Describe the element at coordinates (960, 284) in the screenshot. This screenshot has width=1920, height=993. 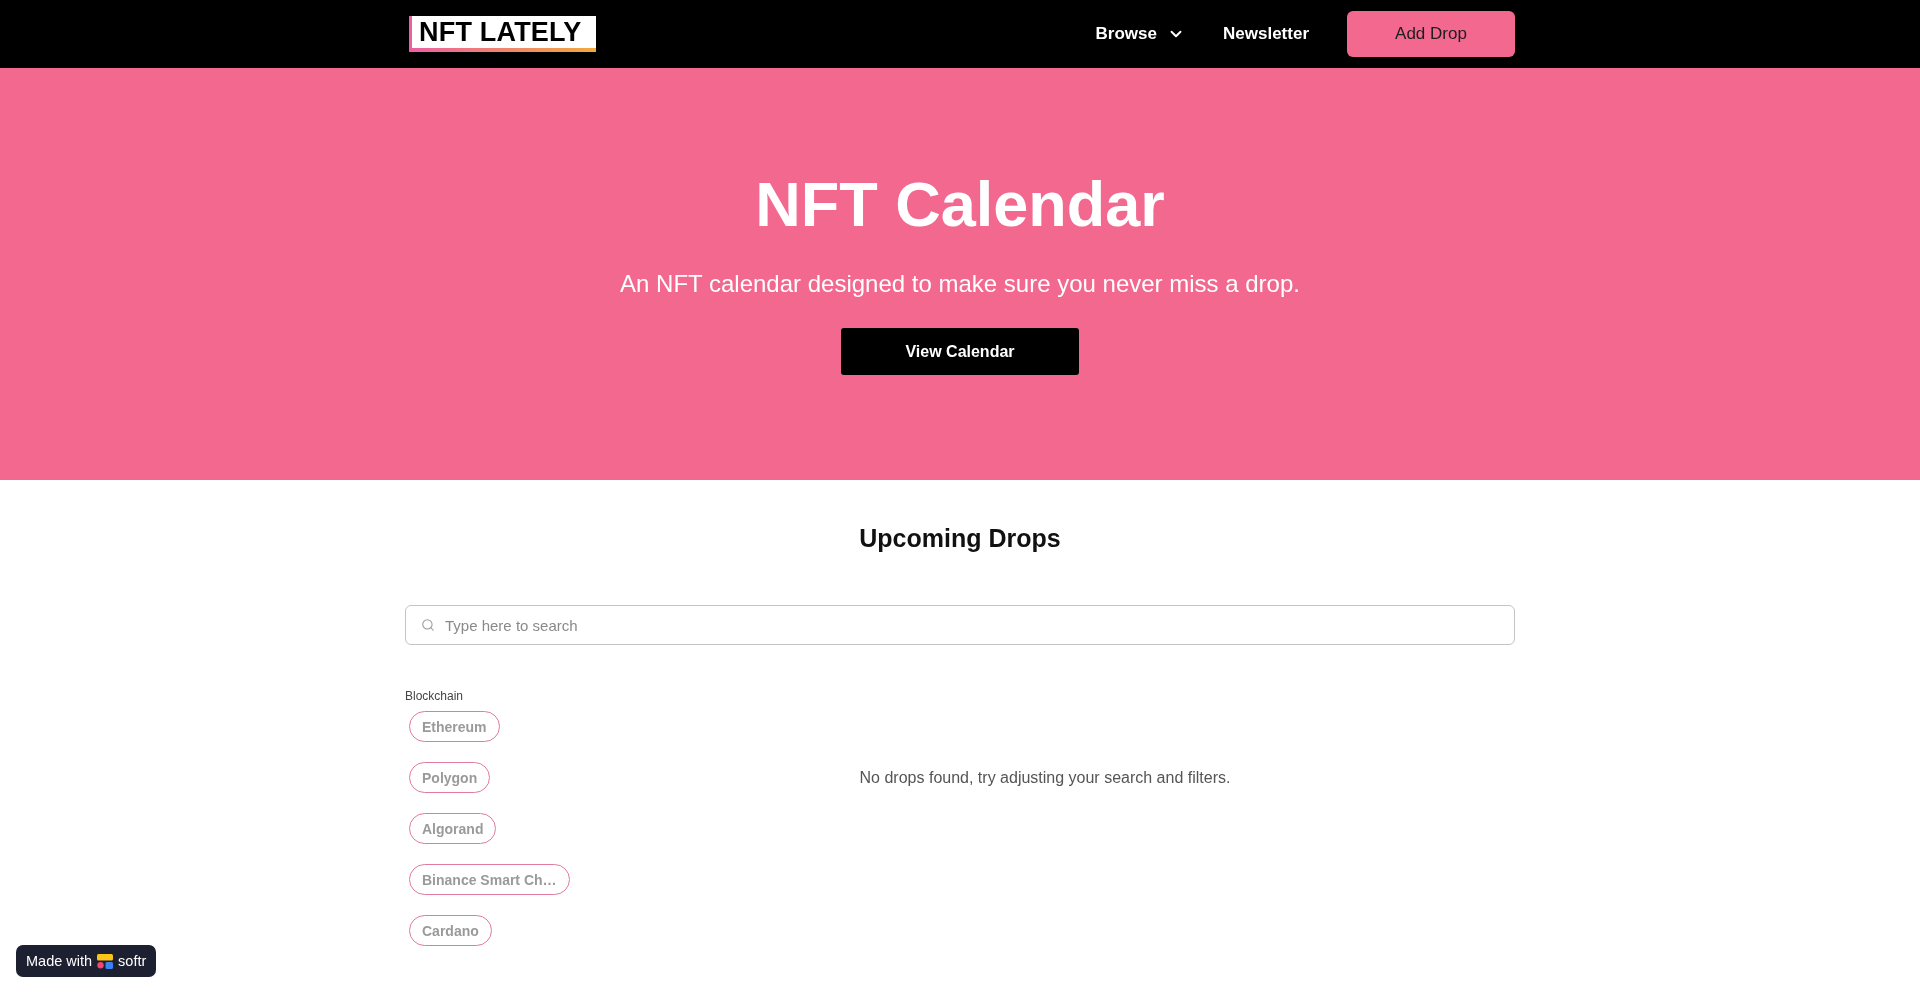
I see `hero-subtitle: An NFT calendar designed to make sure you never miss a drop.` at that location.